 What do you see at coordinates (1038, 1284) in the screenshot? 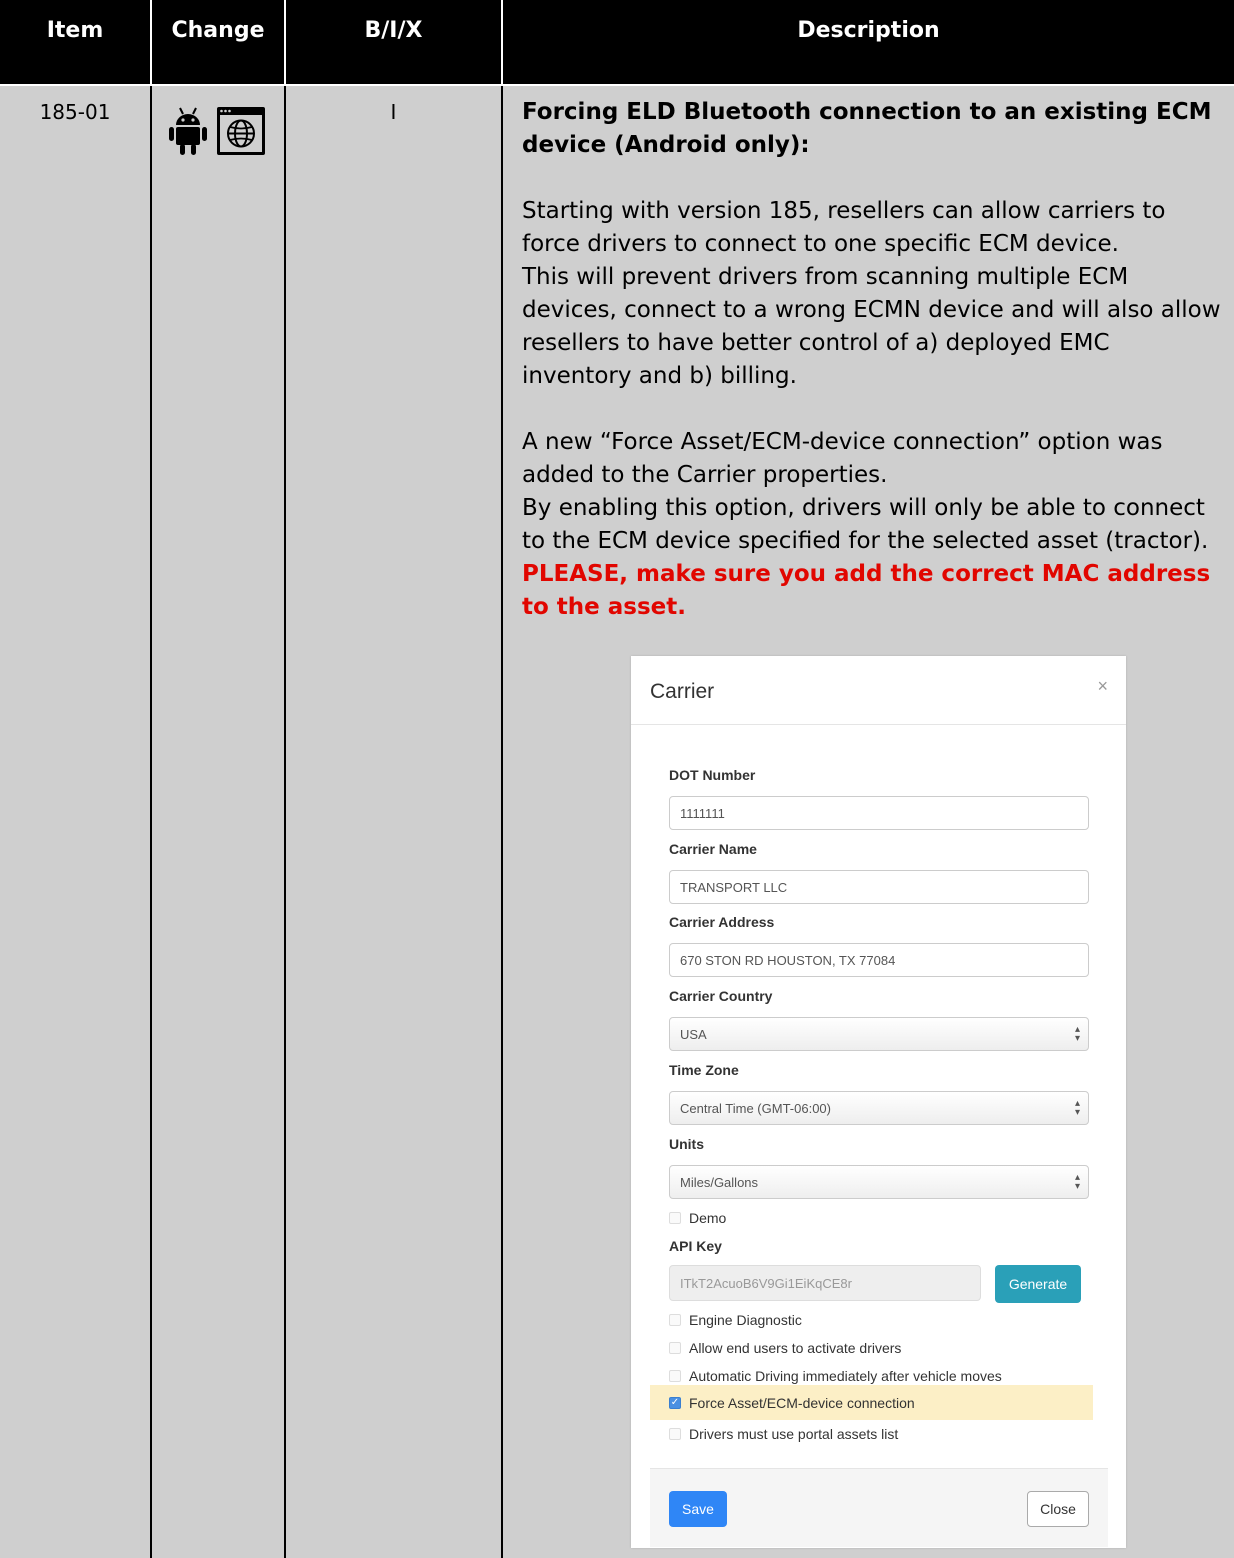
I see `generate-button: Generate` at bounding box center [1038, 1284].